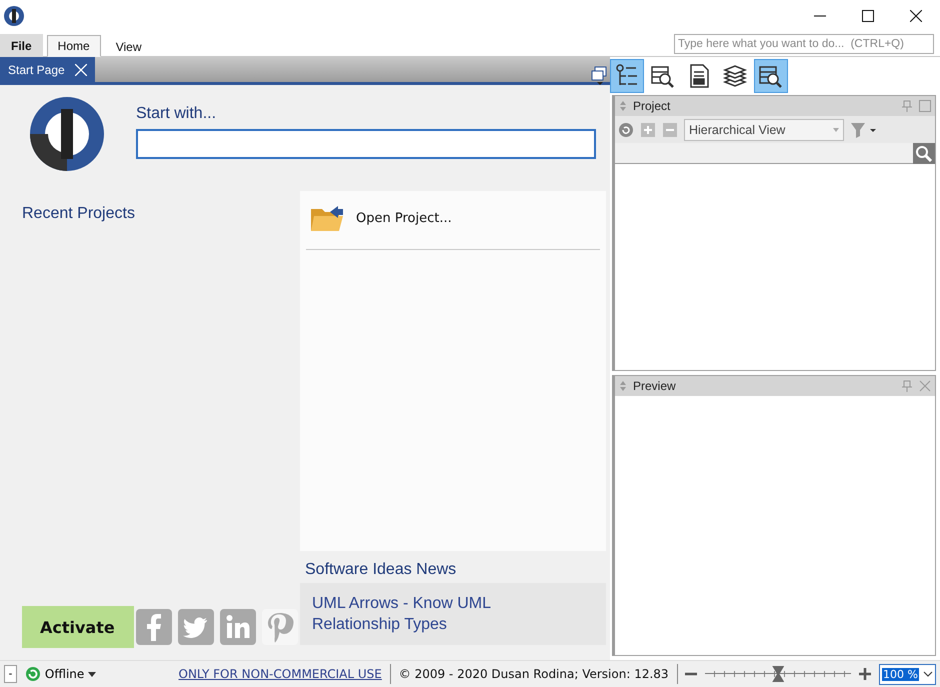 This screenshot has height=687, width=940. I want to click on slider-thumb, so click(778, 674).